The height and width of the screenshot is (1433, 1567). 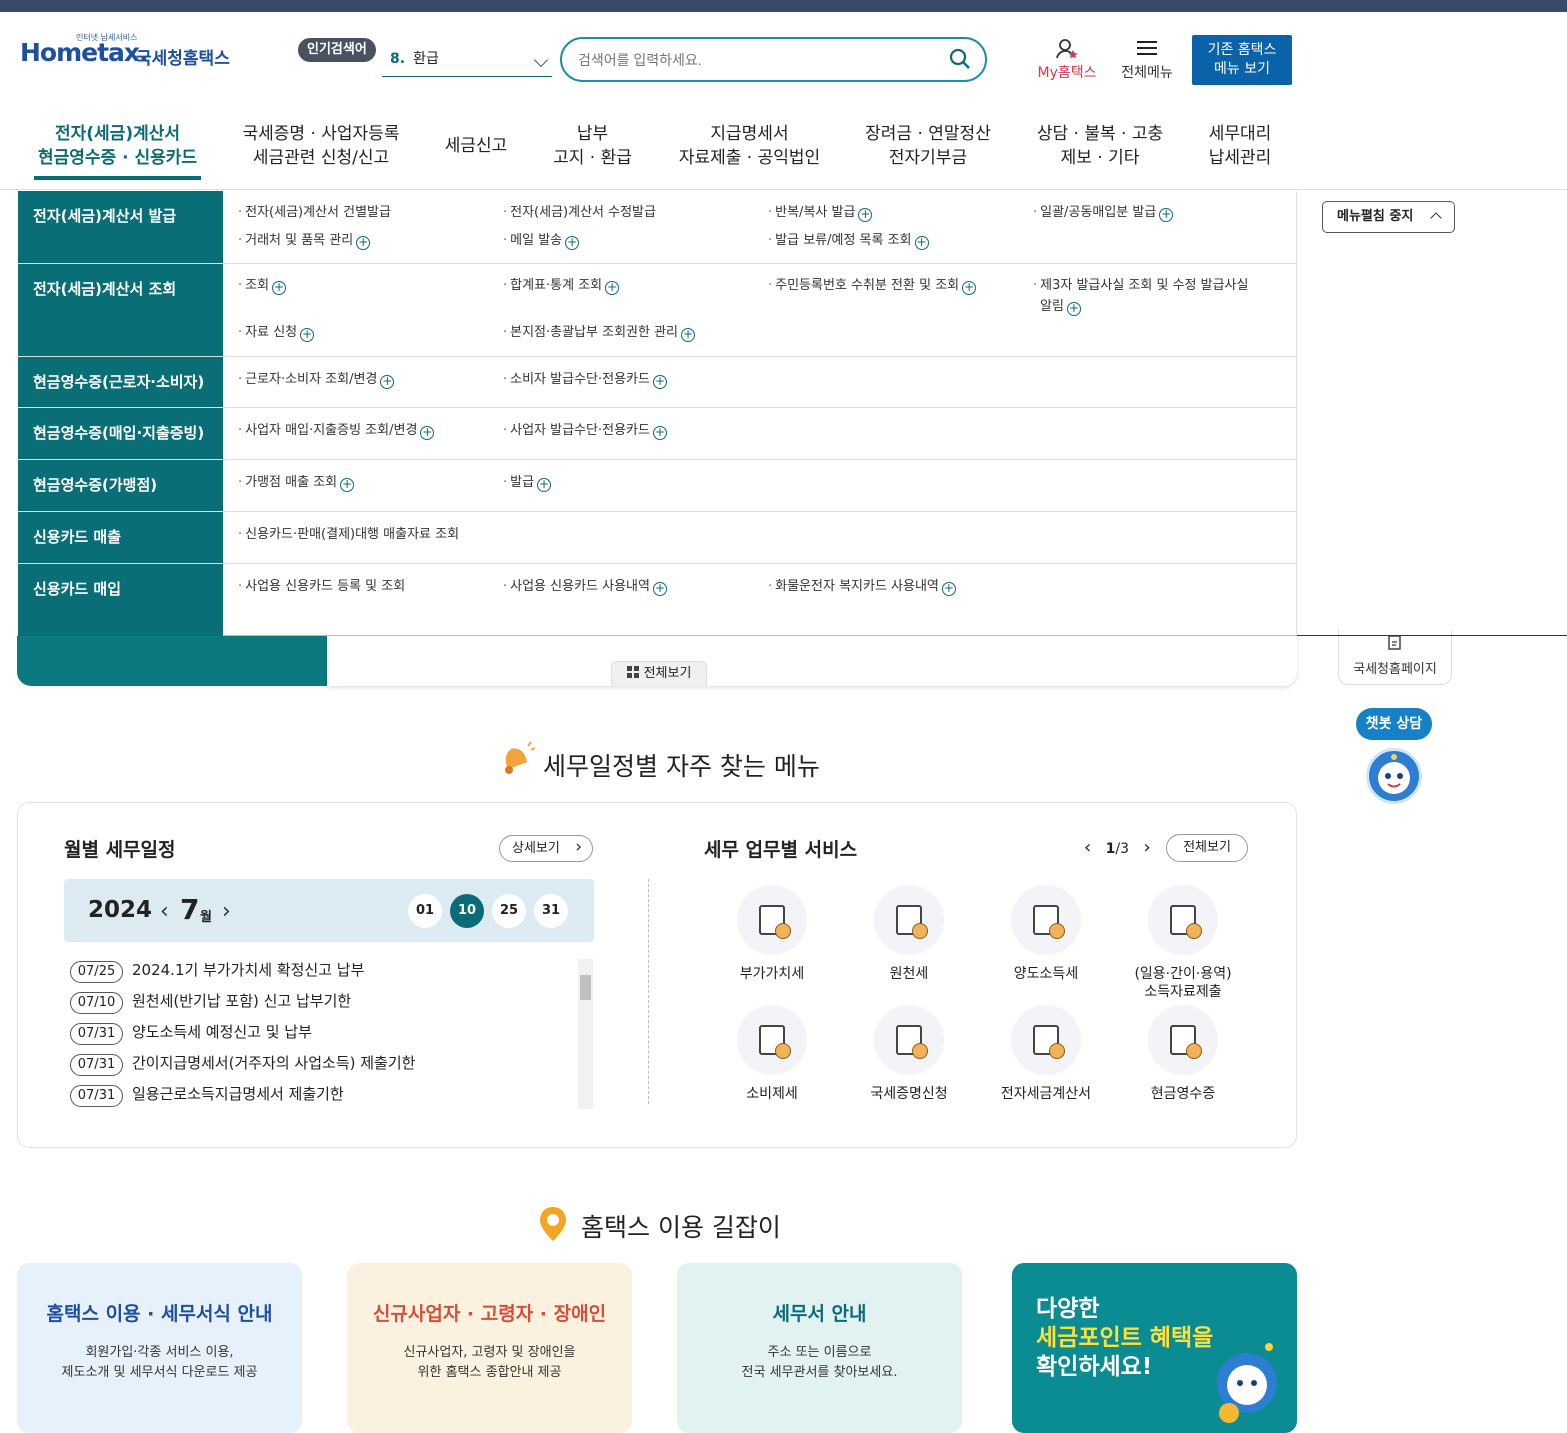 I want to click on old-hometax-menu-button: 기존 홈택스 메뉴 보기, so click(x=1242, y=60).